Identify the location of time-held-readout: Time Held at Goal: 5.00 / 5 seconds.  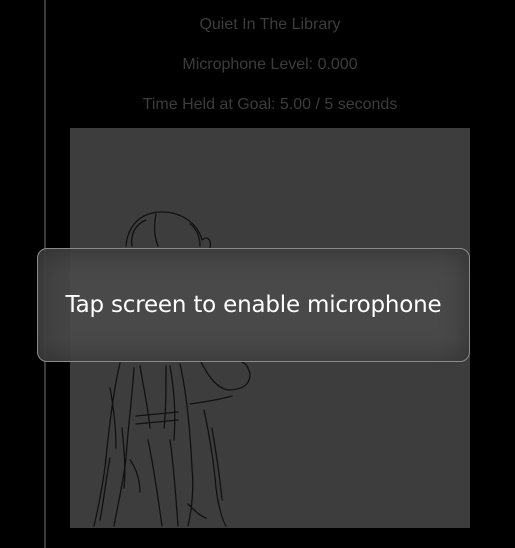
(270, 104).